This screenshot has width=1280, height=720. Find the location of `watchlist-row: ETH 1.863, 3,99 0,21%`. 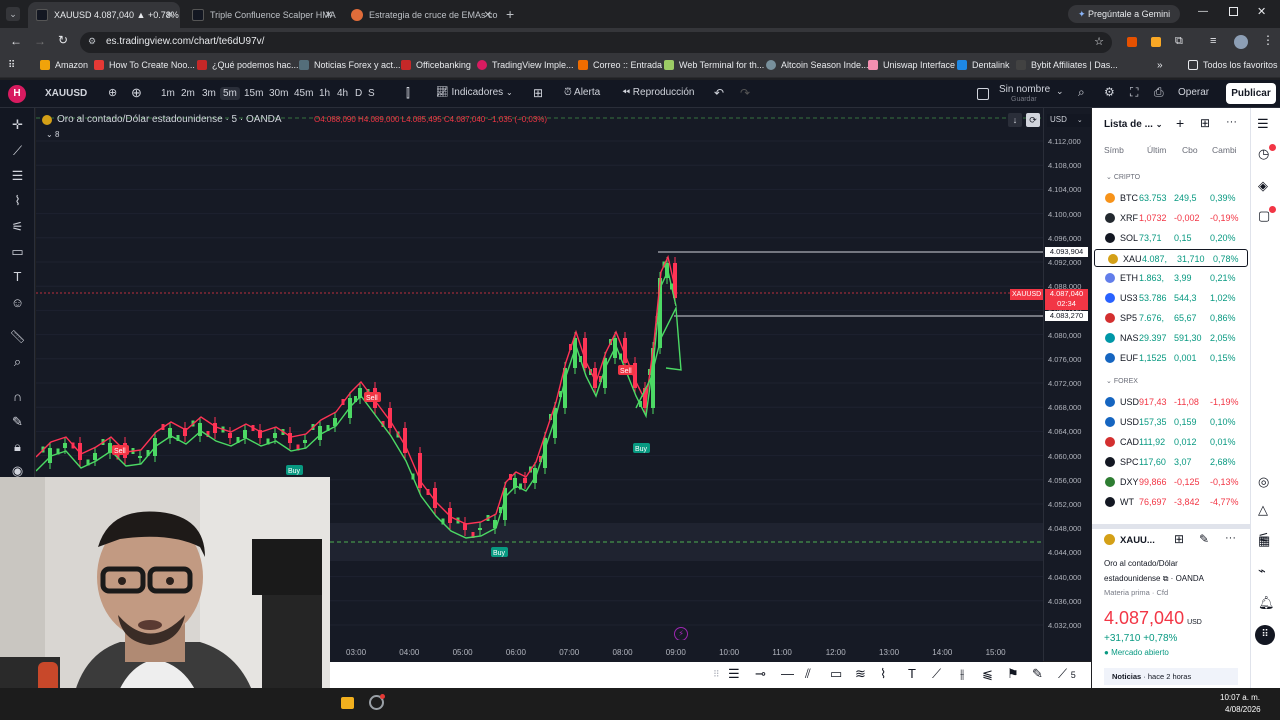

watchlist-row: ETH 1.863, 3,99 0,21% is located at coordinates (1171, 278).